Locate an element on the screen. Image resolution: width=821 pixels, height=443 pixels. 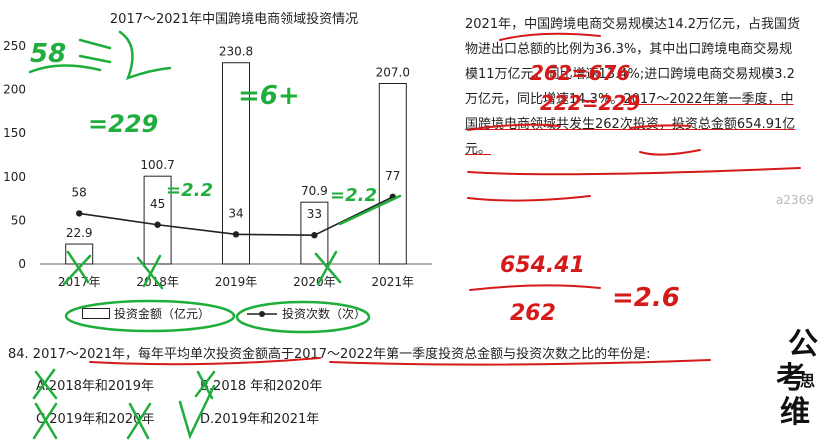
legend-item-amount: 投资金额（亿元） is located at coordinates (146, 313).